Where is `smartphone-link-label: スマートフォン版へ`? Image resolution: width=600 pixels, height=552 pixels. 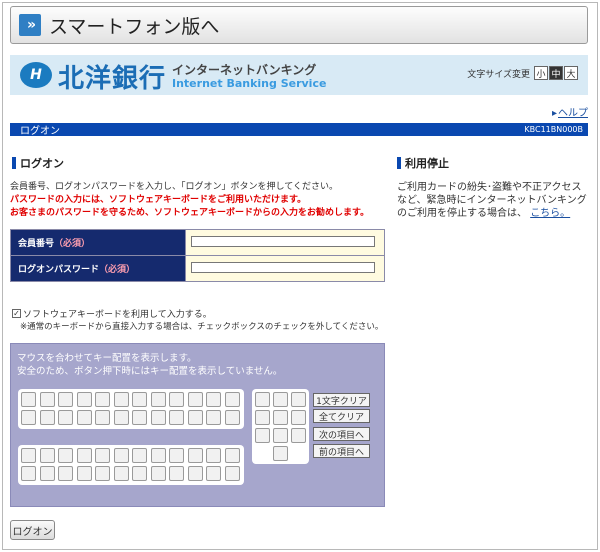 smartphone-link-label: スマートフォン版へ is located at coordinates (134, 26).